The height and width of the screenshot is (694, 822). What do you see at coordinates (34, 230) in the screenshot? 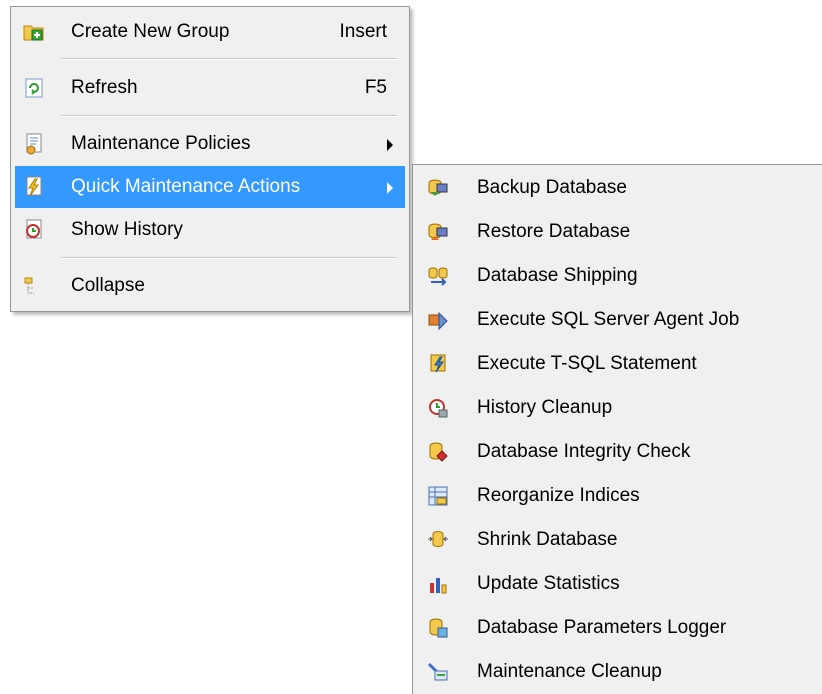
I see `history-icon` at bounding box center [34, 230].